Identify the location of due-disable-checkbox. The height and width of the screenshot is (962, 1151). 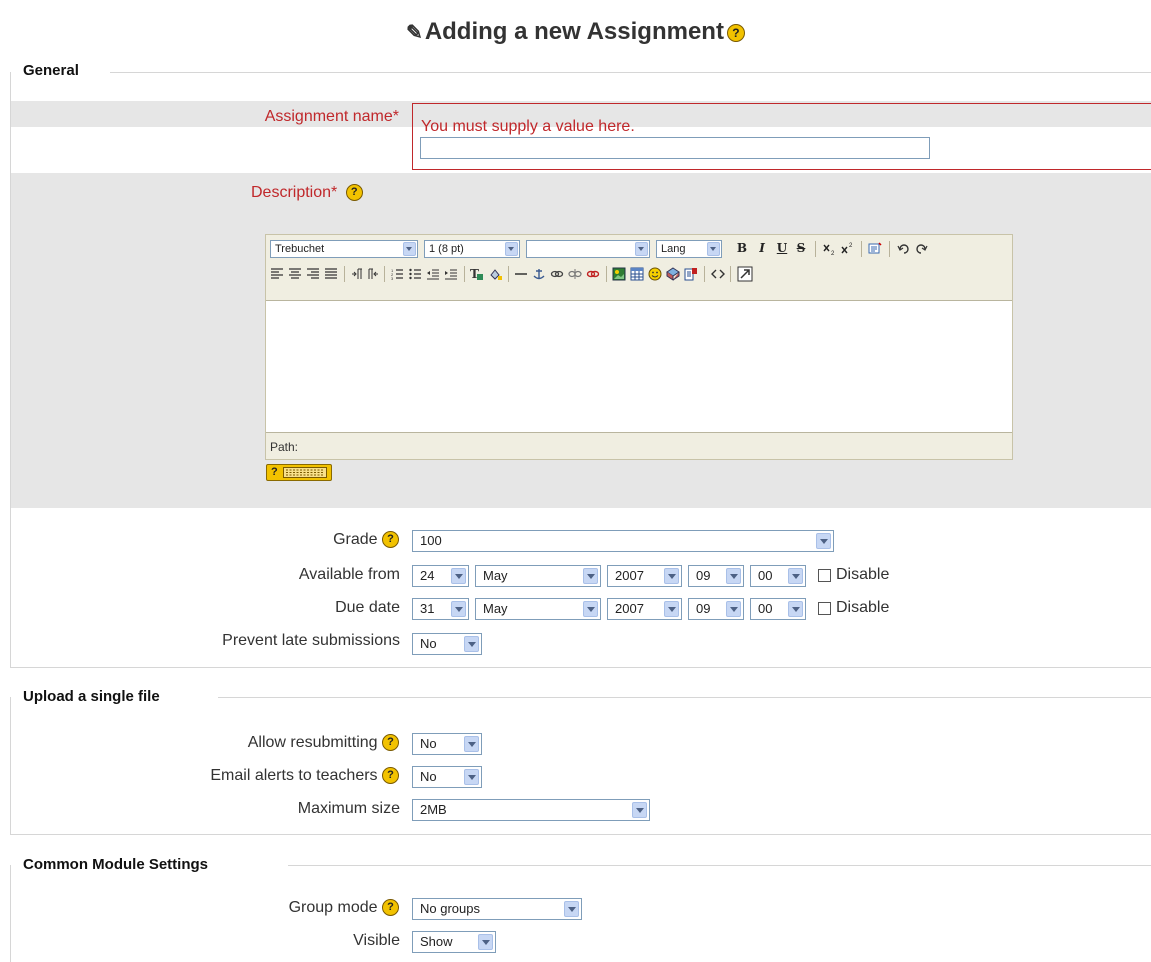
(824, 608).